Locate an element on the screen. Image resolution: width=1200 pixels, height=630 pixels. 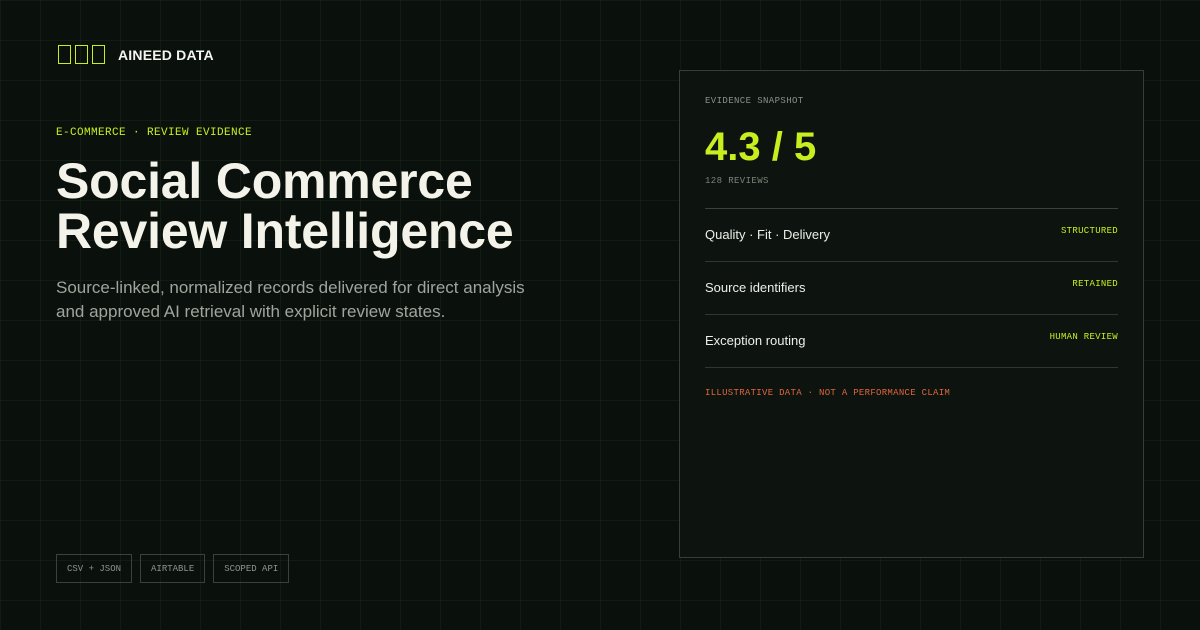
evidence-row: Source identifiers RETAINED is located at coordinates (911, 288).